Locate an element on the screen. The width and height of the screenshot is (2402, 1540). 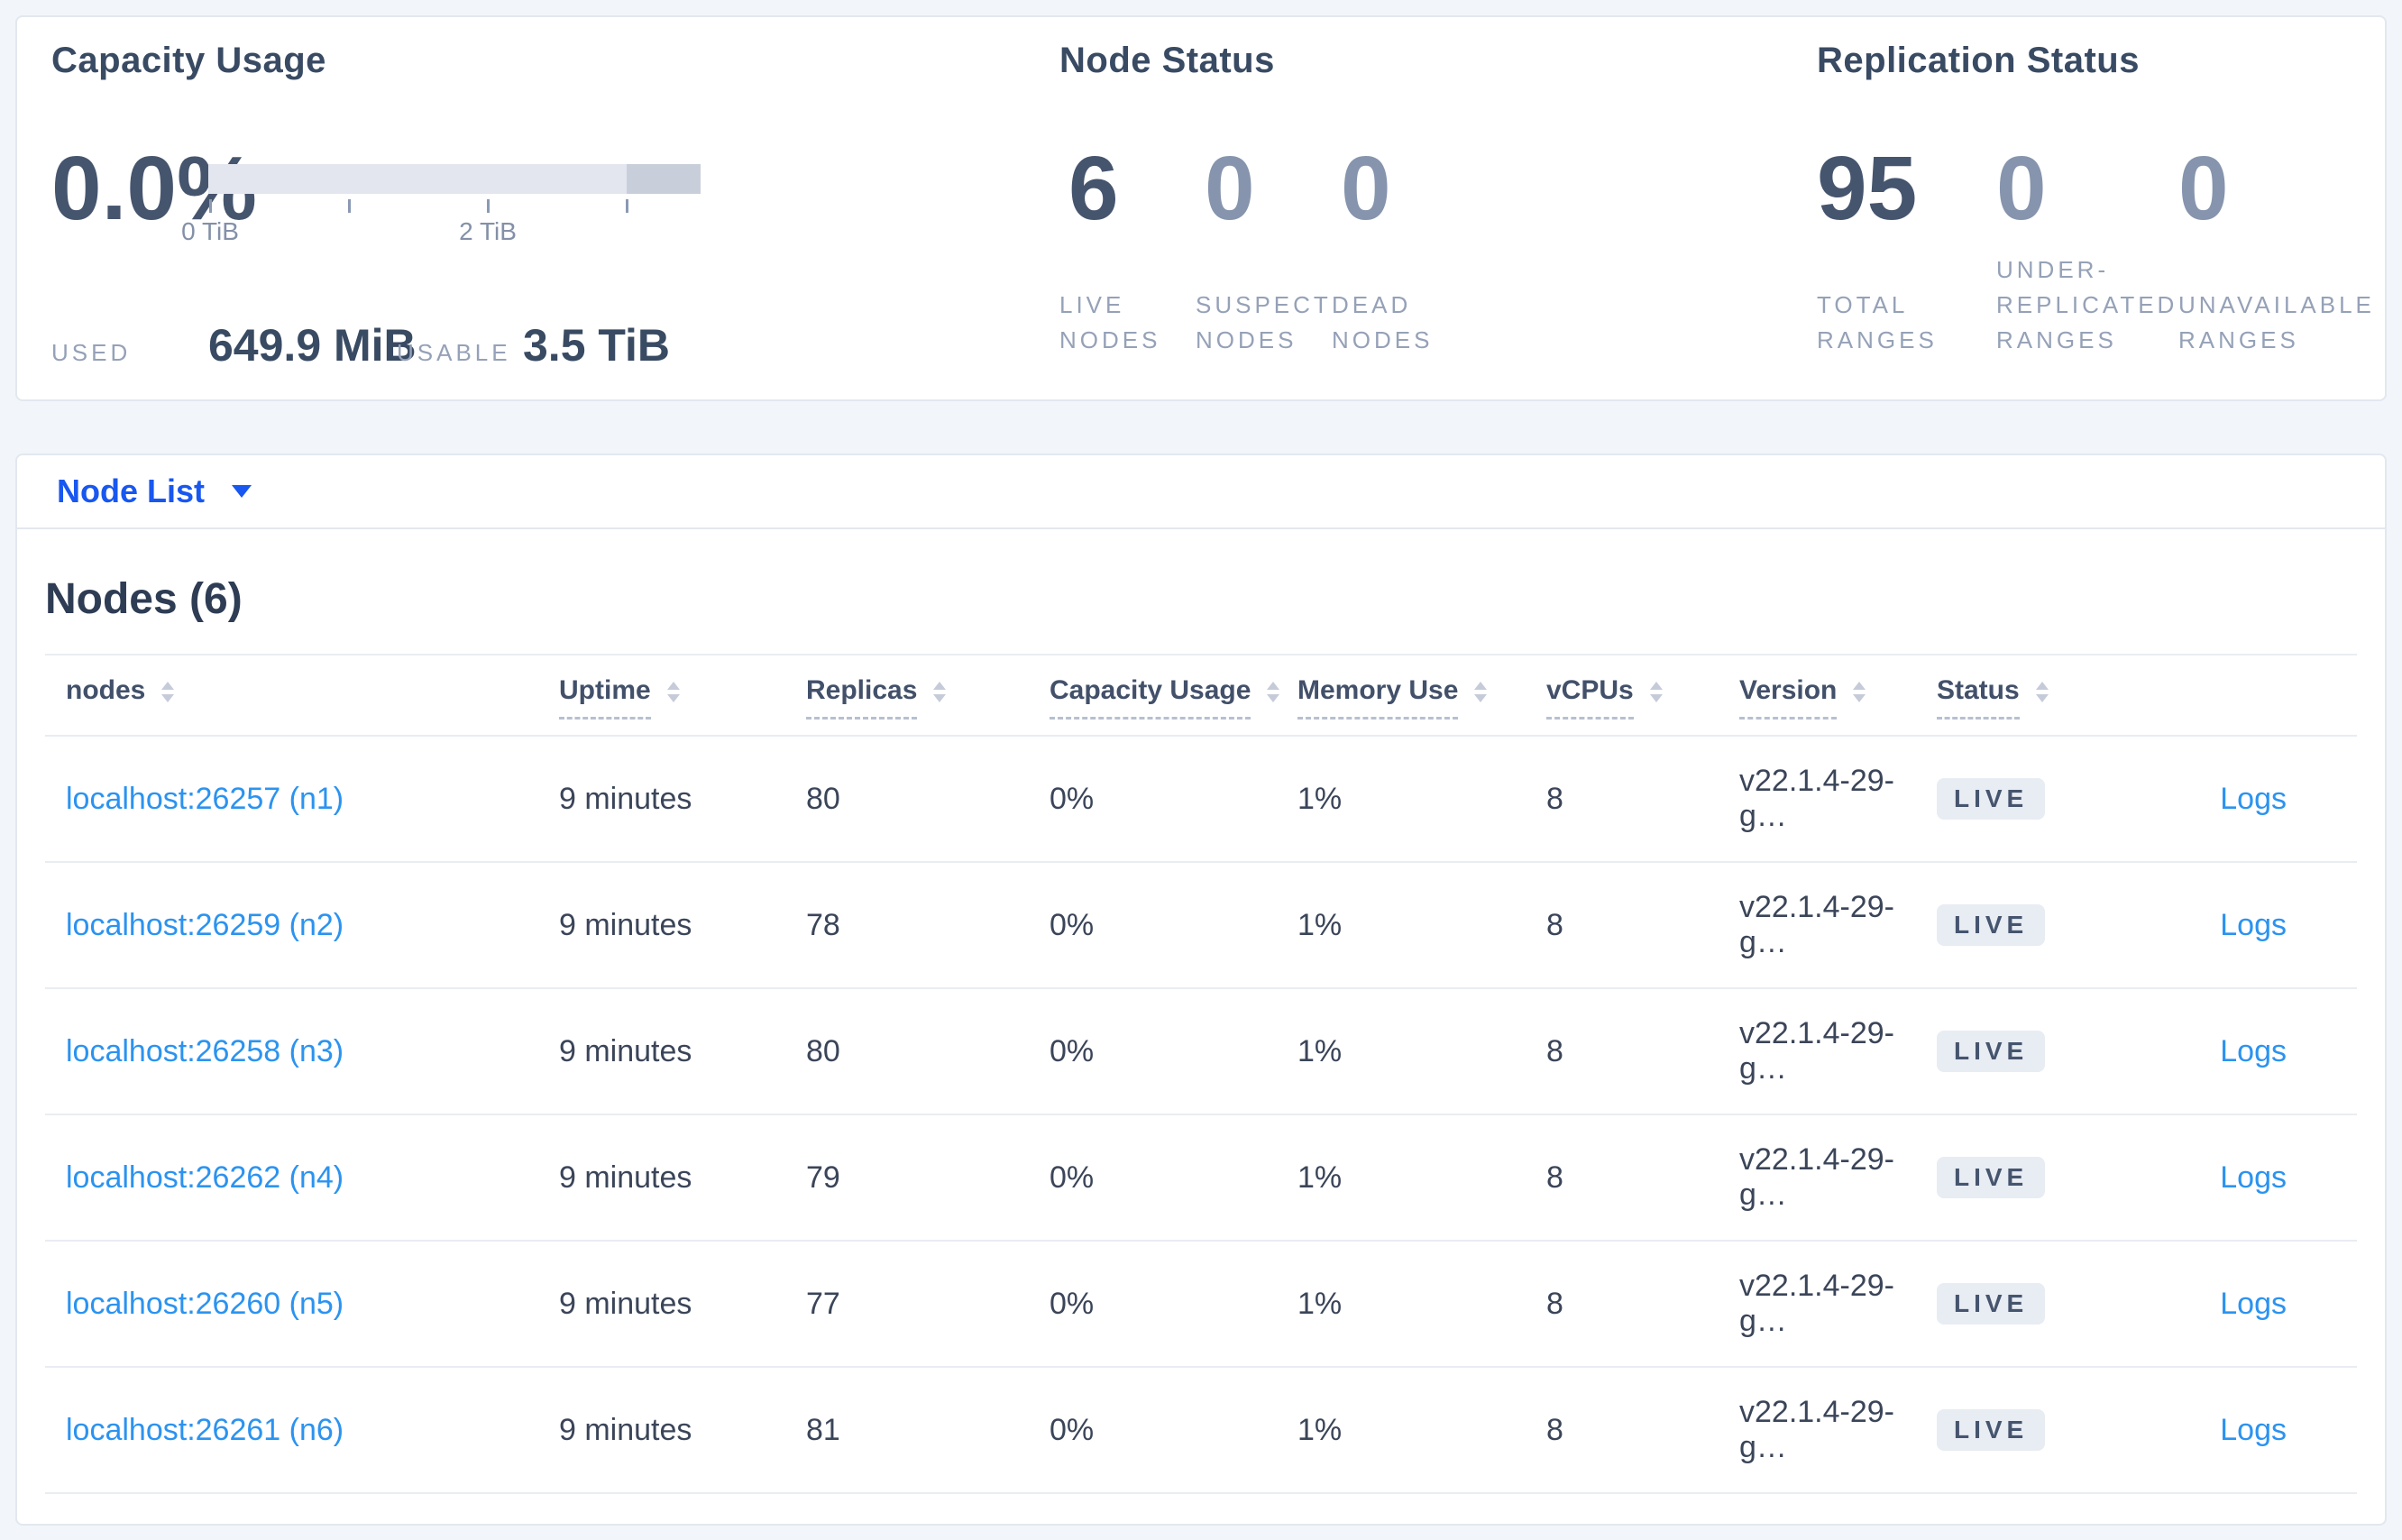
node-status-labels: LIVE NODES SUSPECT NODES DEAD NODES is located at coordinates (1263, 305).